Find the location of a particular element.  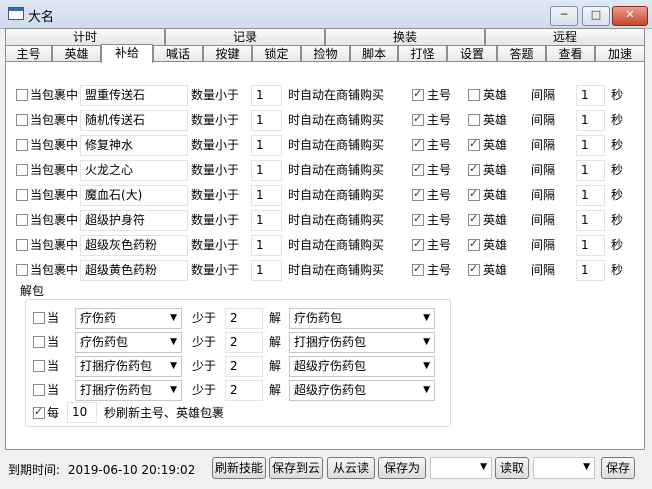

supply-item-input: 盟重传送石 is located at coordinates (134, 95).